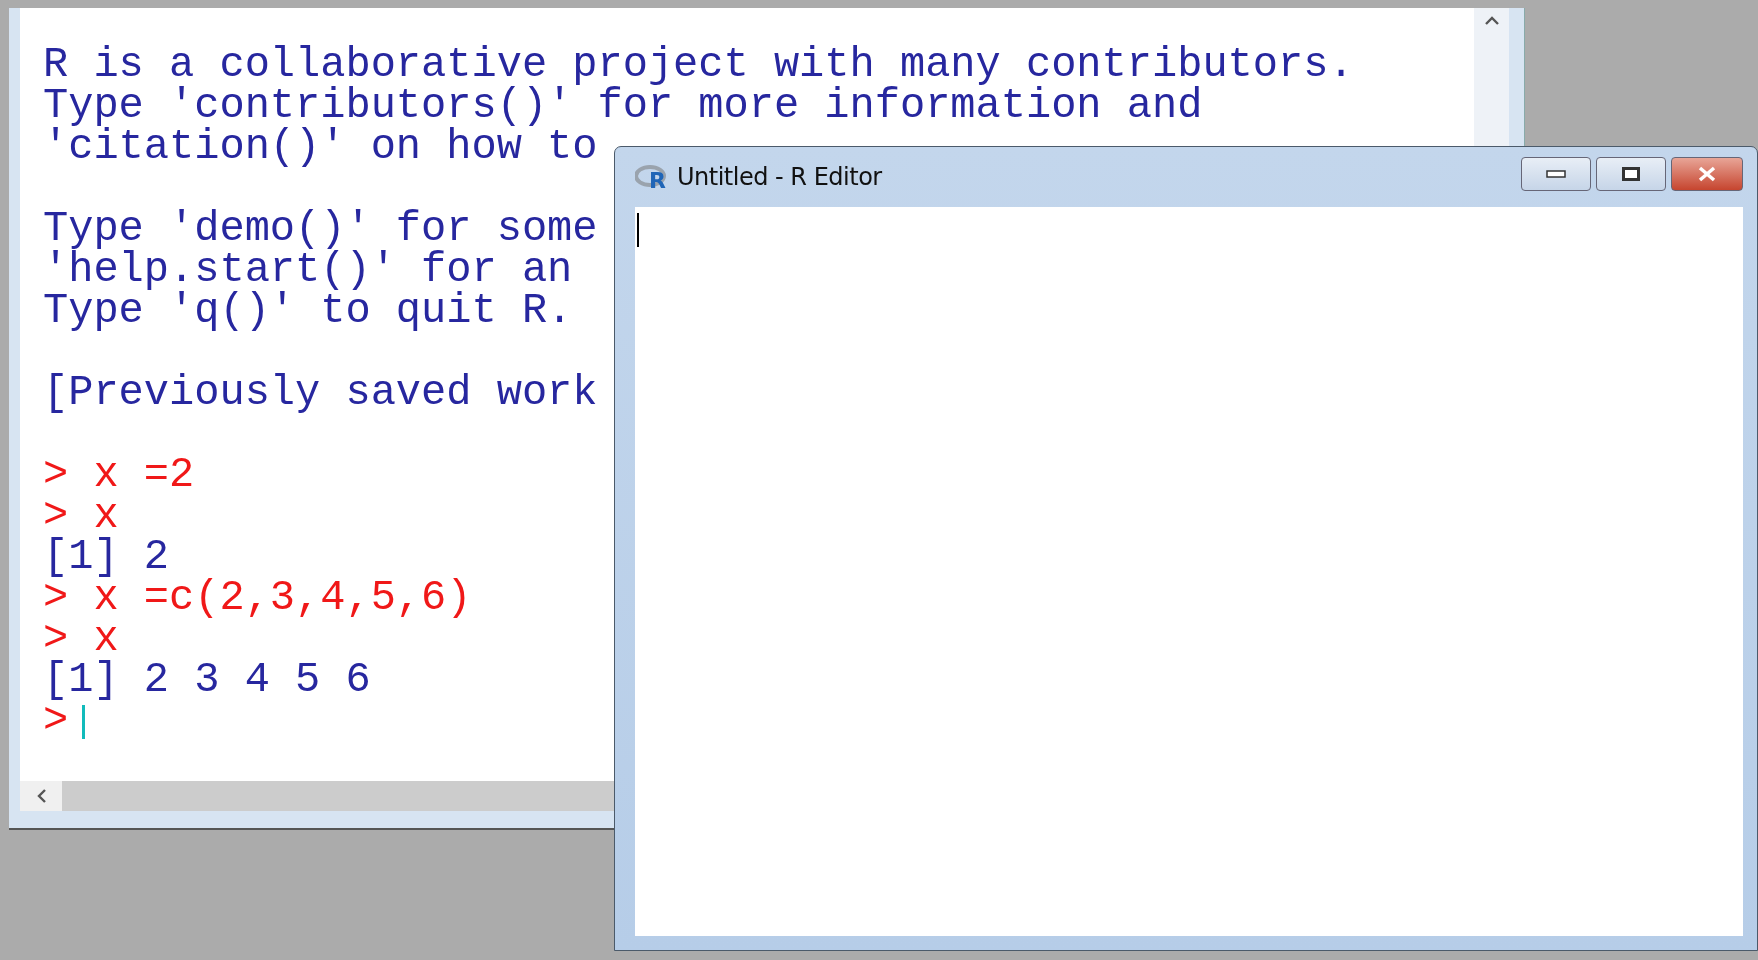 This screenshot has width=1758, height=960. I want to click on chevron-left-icon, so click(41, 796).